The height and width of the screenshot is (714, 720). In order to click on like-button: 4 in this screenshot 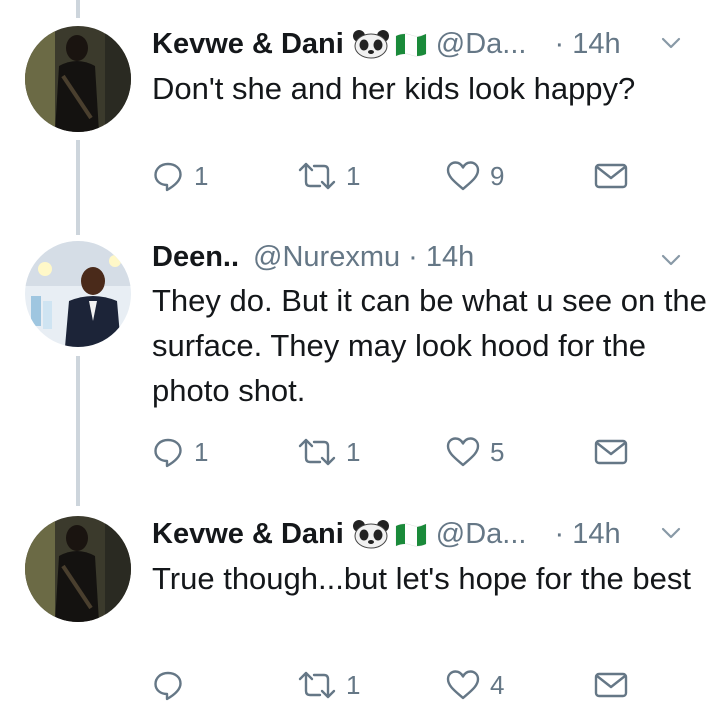, I will do `click(475, 685)`.